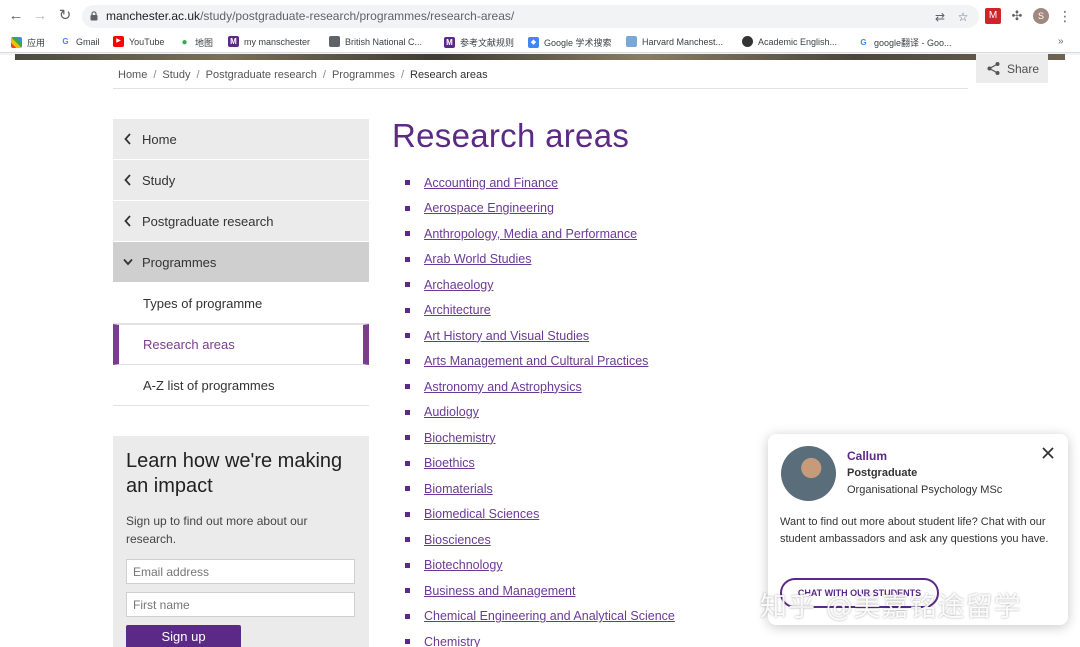  What do you see at coordinates (867, 456) in the screenshot?
I see `ambassador-name: Callum` at bounding box center [867, 456].